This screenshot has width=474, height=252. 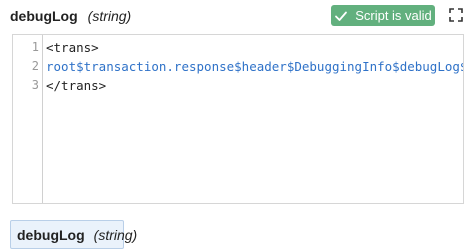 I want to click on field-tag-name: debugLog, so click(x=51, y=234).